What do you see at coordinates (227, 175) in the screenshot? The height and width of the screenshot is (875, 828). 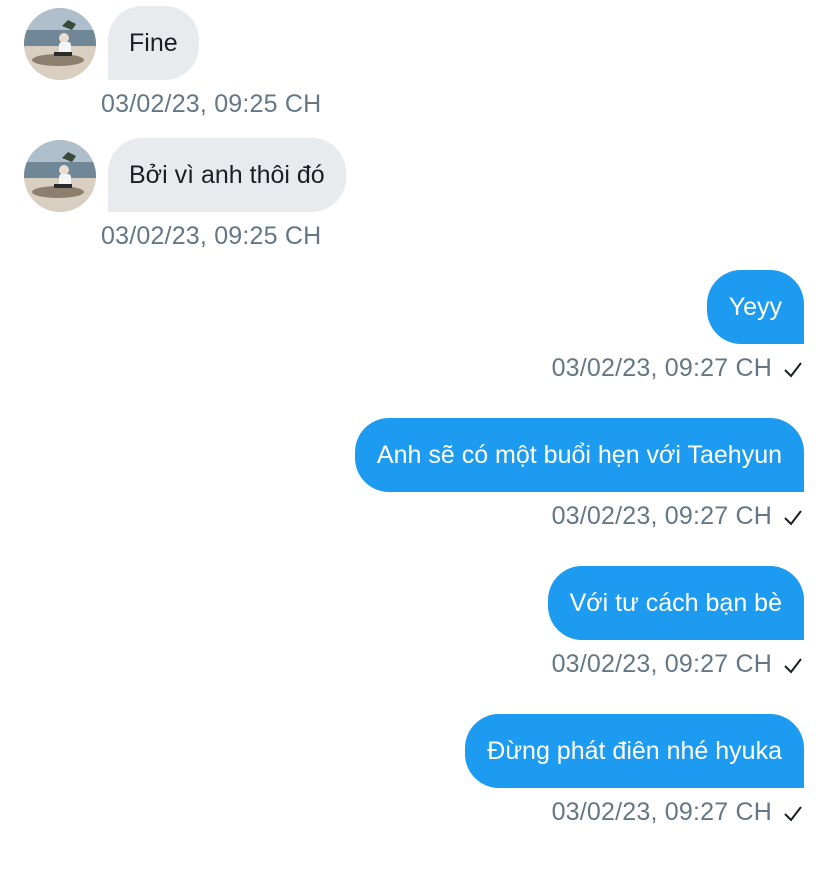 I see `message-bubble: Bởi vì anh thôi đó` at bounding box center [227, 175].